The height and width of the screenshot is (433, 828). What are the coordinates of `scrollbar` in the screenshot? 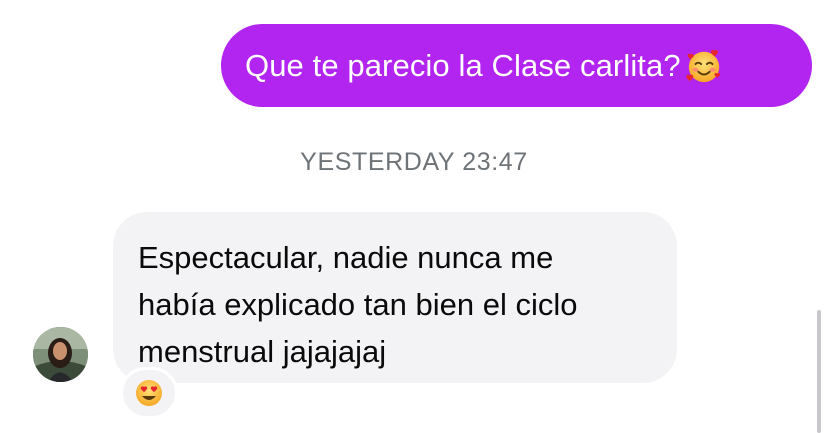 It's located at (819, 371).